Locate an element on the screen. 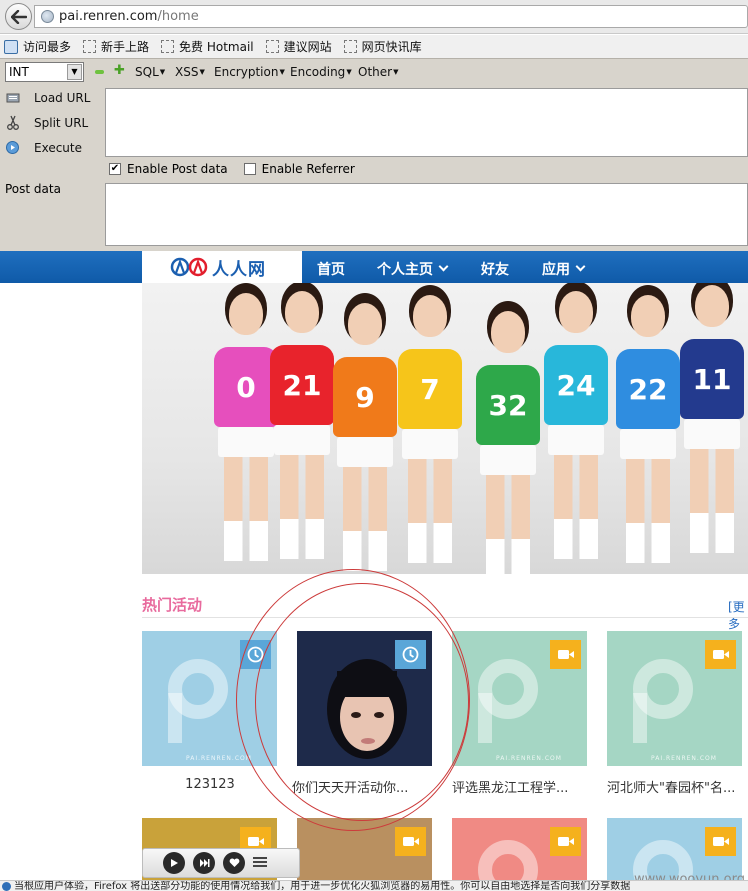  back-arrow-icon is located at coordinates (18, 16).